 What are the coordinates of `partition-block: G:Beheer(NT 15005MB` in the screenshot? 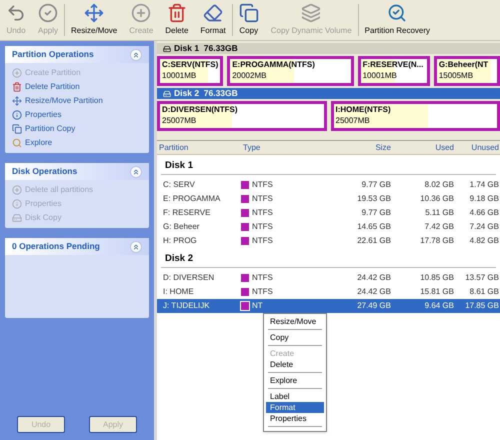 It's located at (467, 71).